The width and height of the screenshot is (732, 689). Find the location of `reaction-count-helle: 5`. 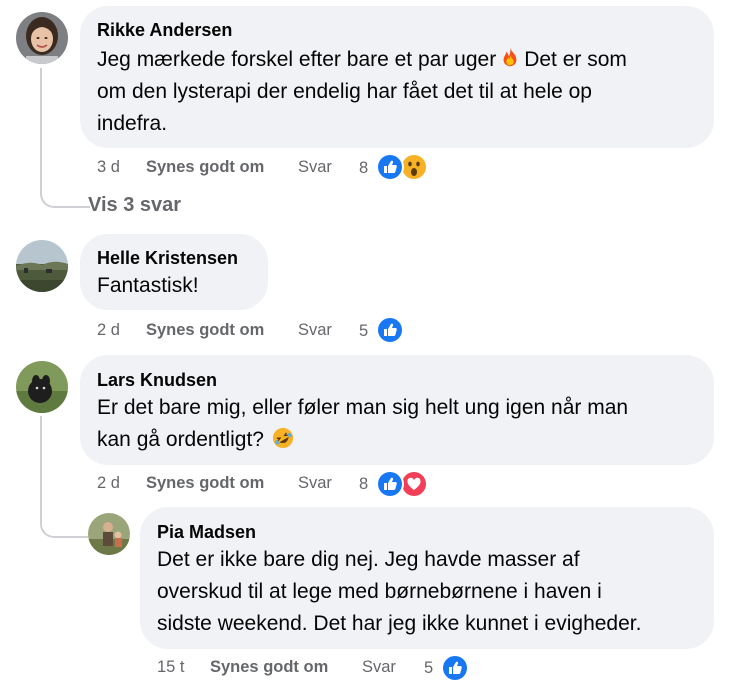

reaction-count-helle: 5 is located at coordinates (363, 331).